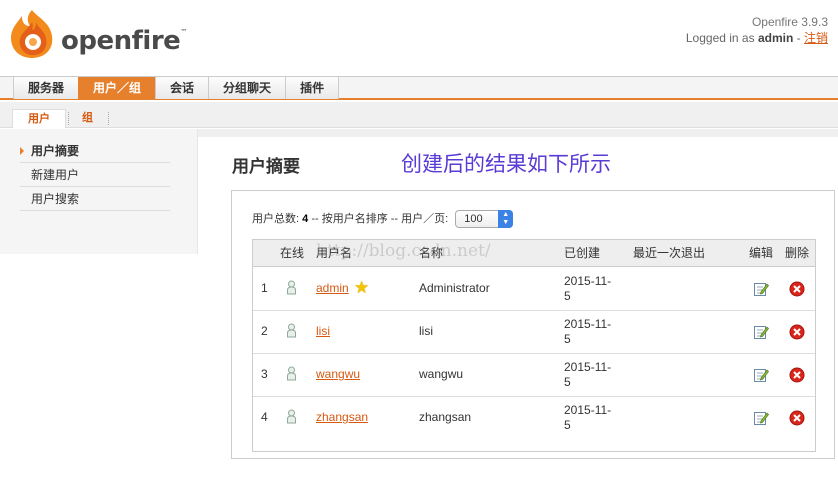  I want to click on select-arrows-icon: ▲ ▼, so click(506, 219).